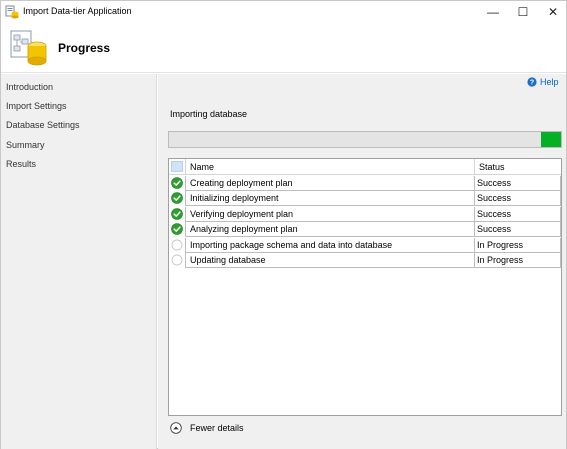 This screenshot has width=567, height=449. Describe the element at coordinates (517, 167) in the screenshot. I see `column-header-status: Status` at that location.